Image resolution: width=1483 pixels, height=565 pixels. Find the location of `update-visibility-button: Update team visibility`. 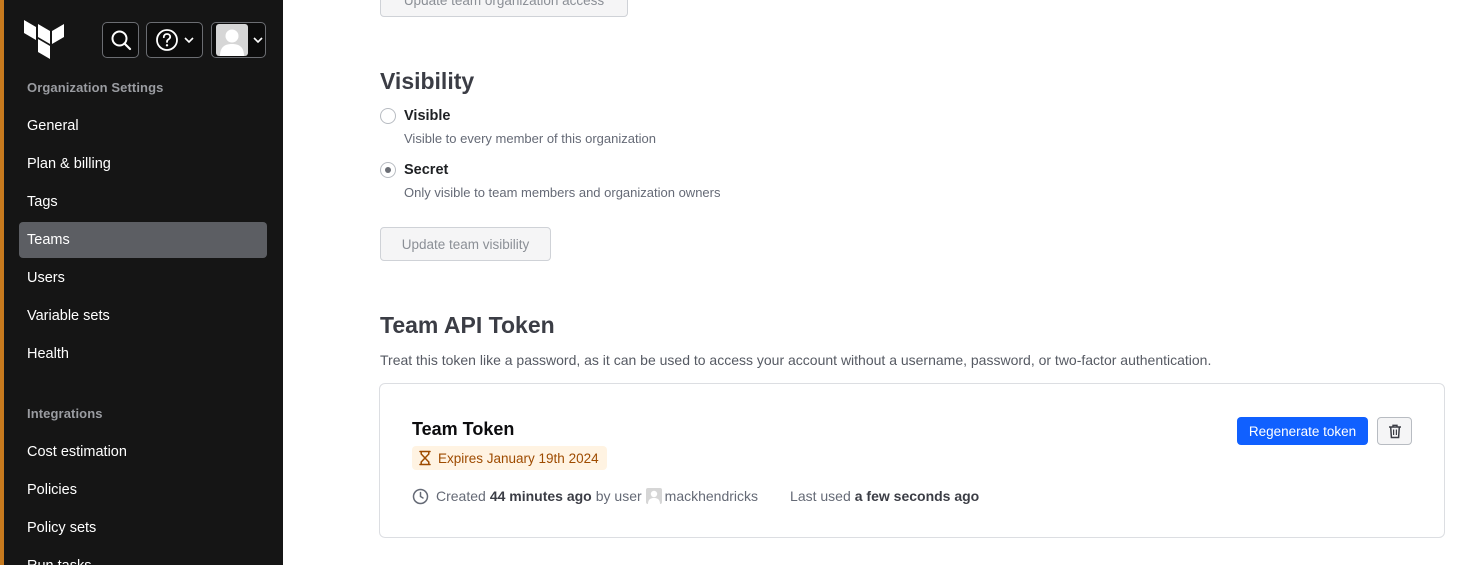

update-visibility-button: Update team visibility is located at coordinates (465, 244).